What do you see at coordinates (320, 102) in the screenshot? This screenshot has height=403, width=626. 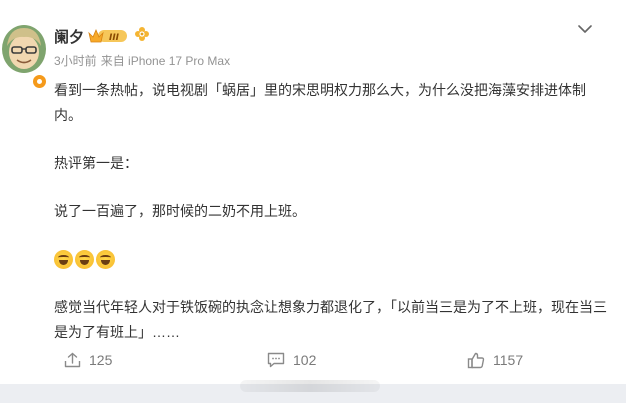 I see `post-paragraph: 看到一条热帖，说电视剧「蜗居」里的宋思明权力那么大，为什么没把海藻安排进体制内。` at bounding box center [320, 102].